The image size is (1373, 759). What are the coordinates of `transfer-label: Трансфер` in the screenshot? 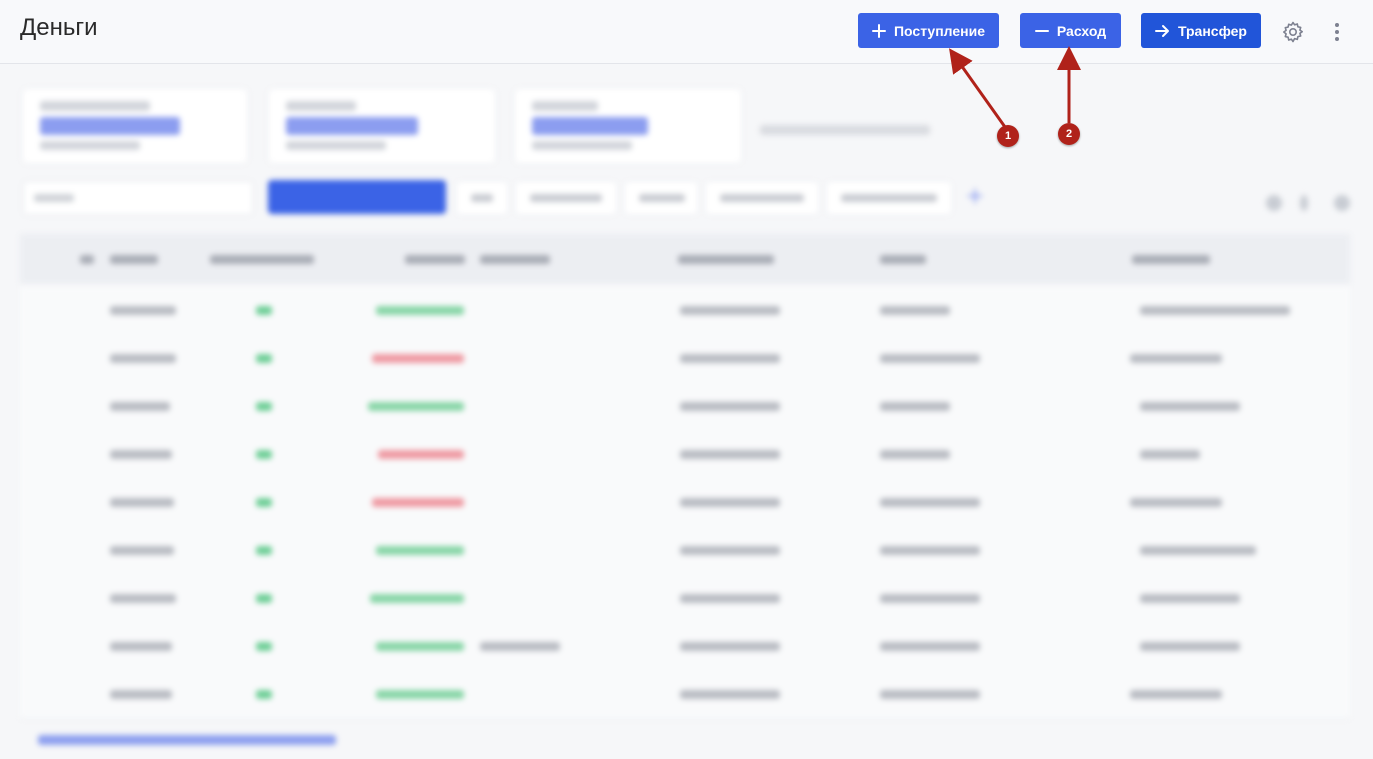 It's located at (1212, 30).